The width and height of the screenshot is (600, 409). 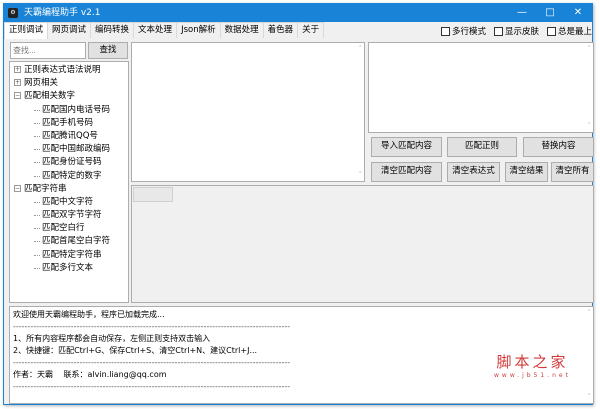 I want to click on clear-expression-button: 清空表达式, so click(x=473, y=172).